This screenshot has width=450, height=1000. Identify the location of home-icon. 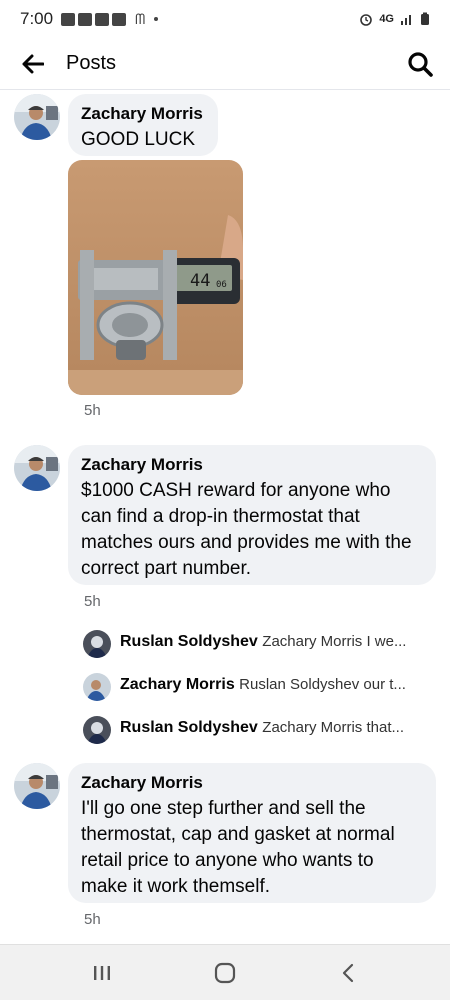
(225, 972).